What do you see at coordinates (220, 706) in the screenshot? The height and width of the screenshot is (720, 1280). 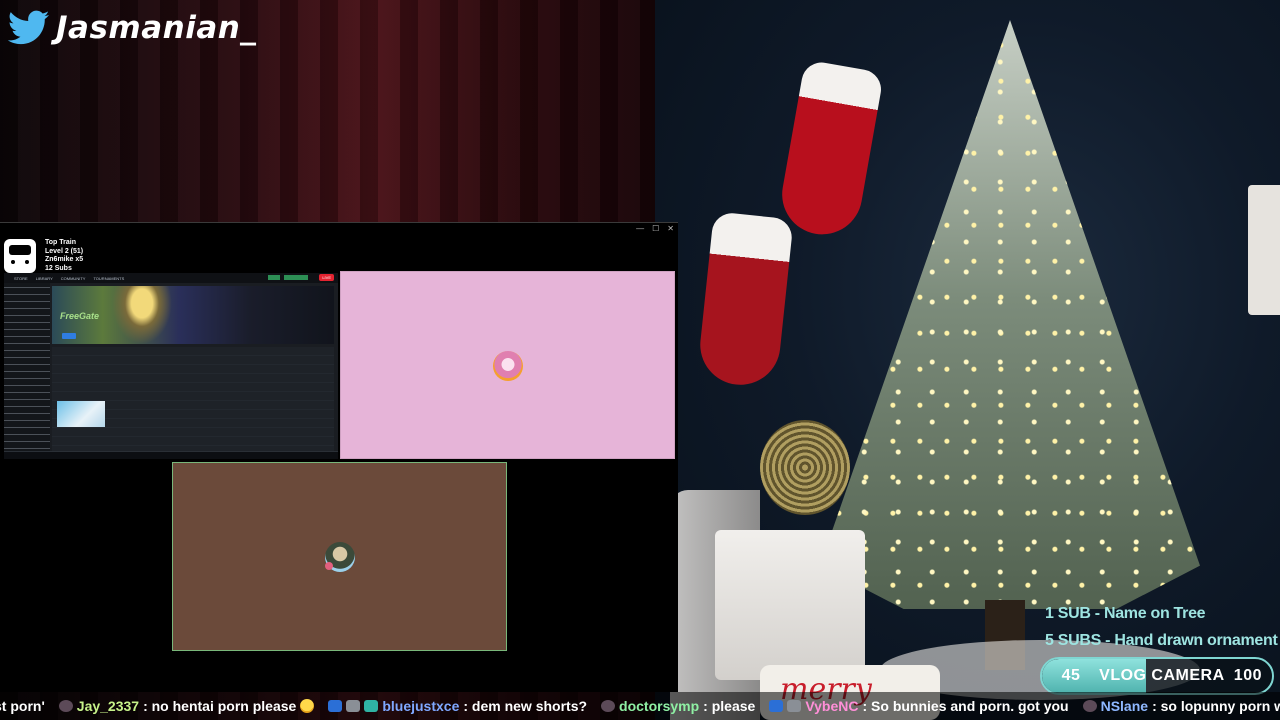 I see `chat-text: : no hentai porn please` at bounding box center [220, 706].